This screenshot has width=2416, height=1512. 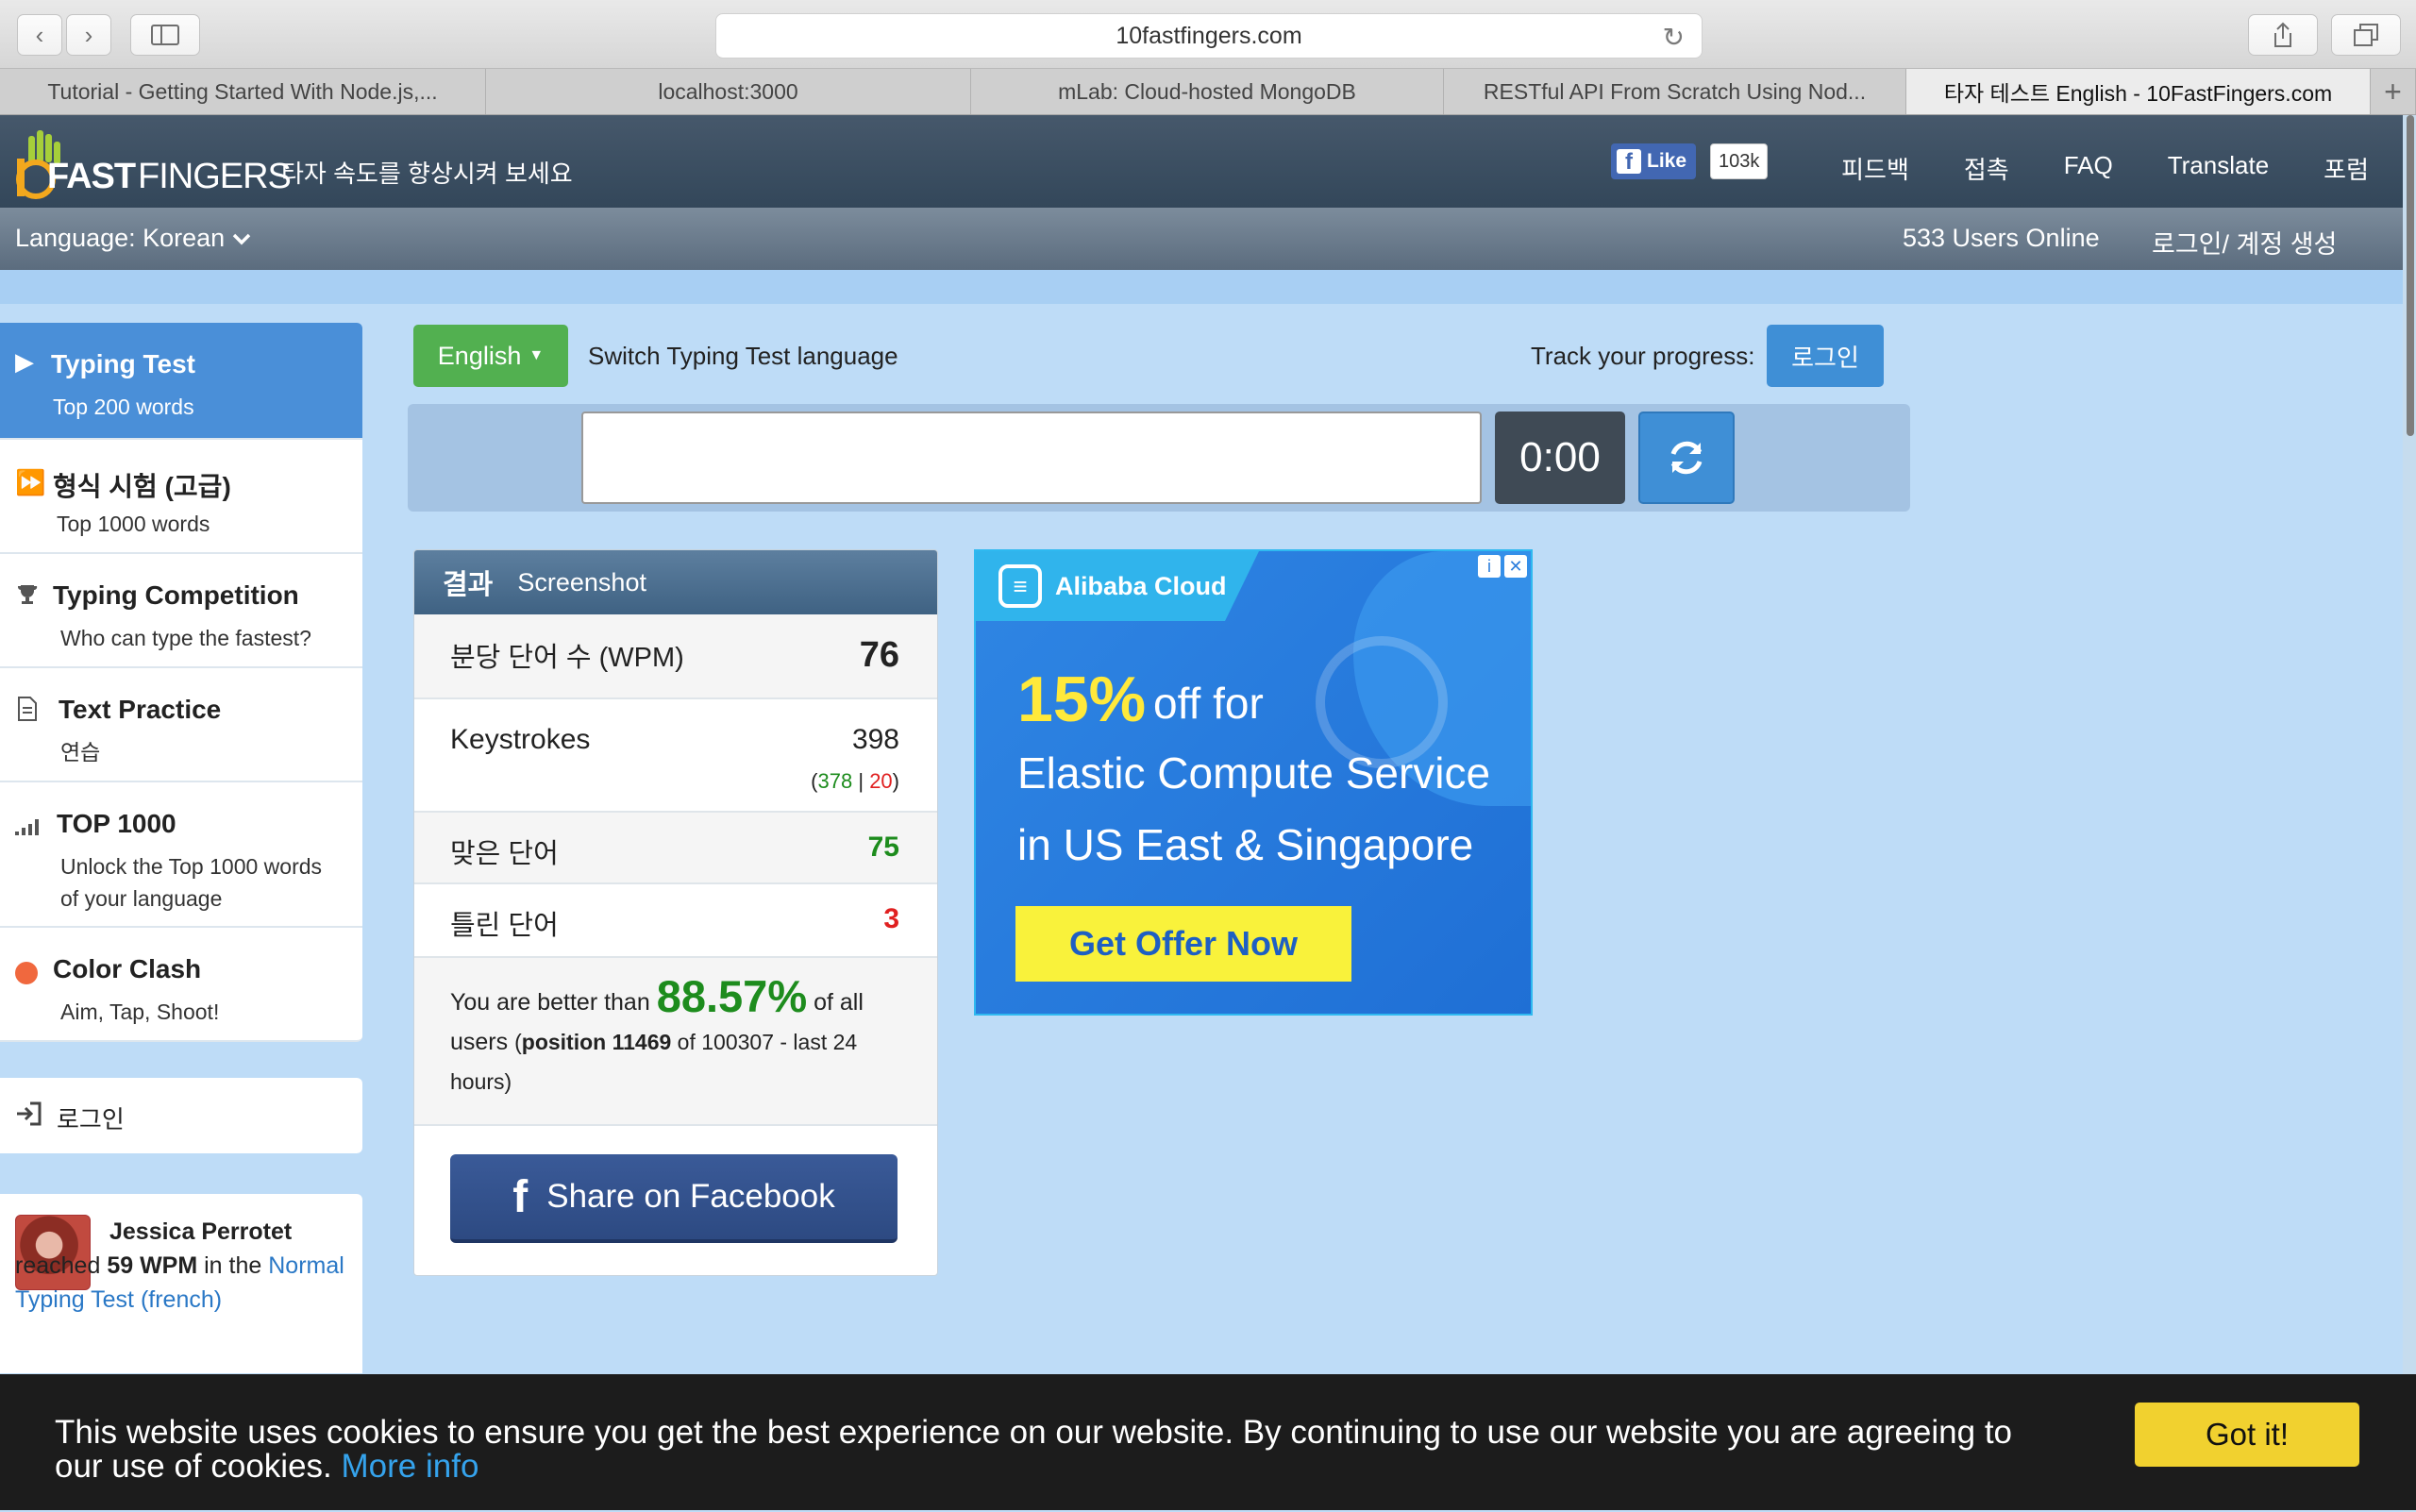 What do you see at coordinates (1515, 566) in the screenshot?
I see `ad-close-icon: ✕` at bounding box center [1515, 566].